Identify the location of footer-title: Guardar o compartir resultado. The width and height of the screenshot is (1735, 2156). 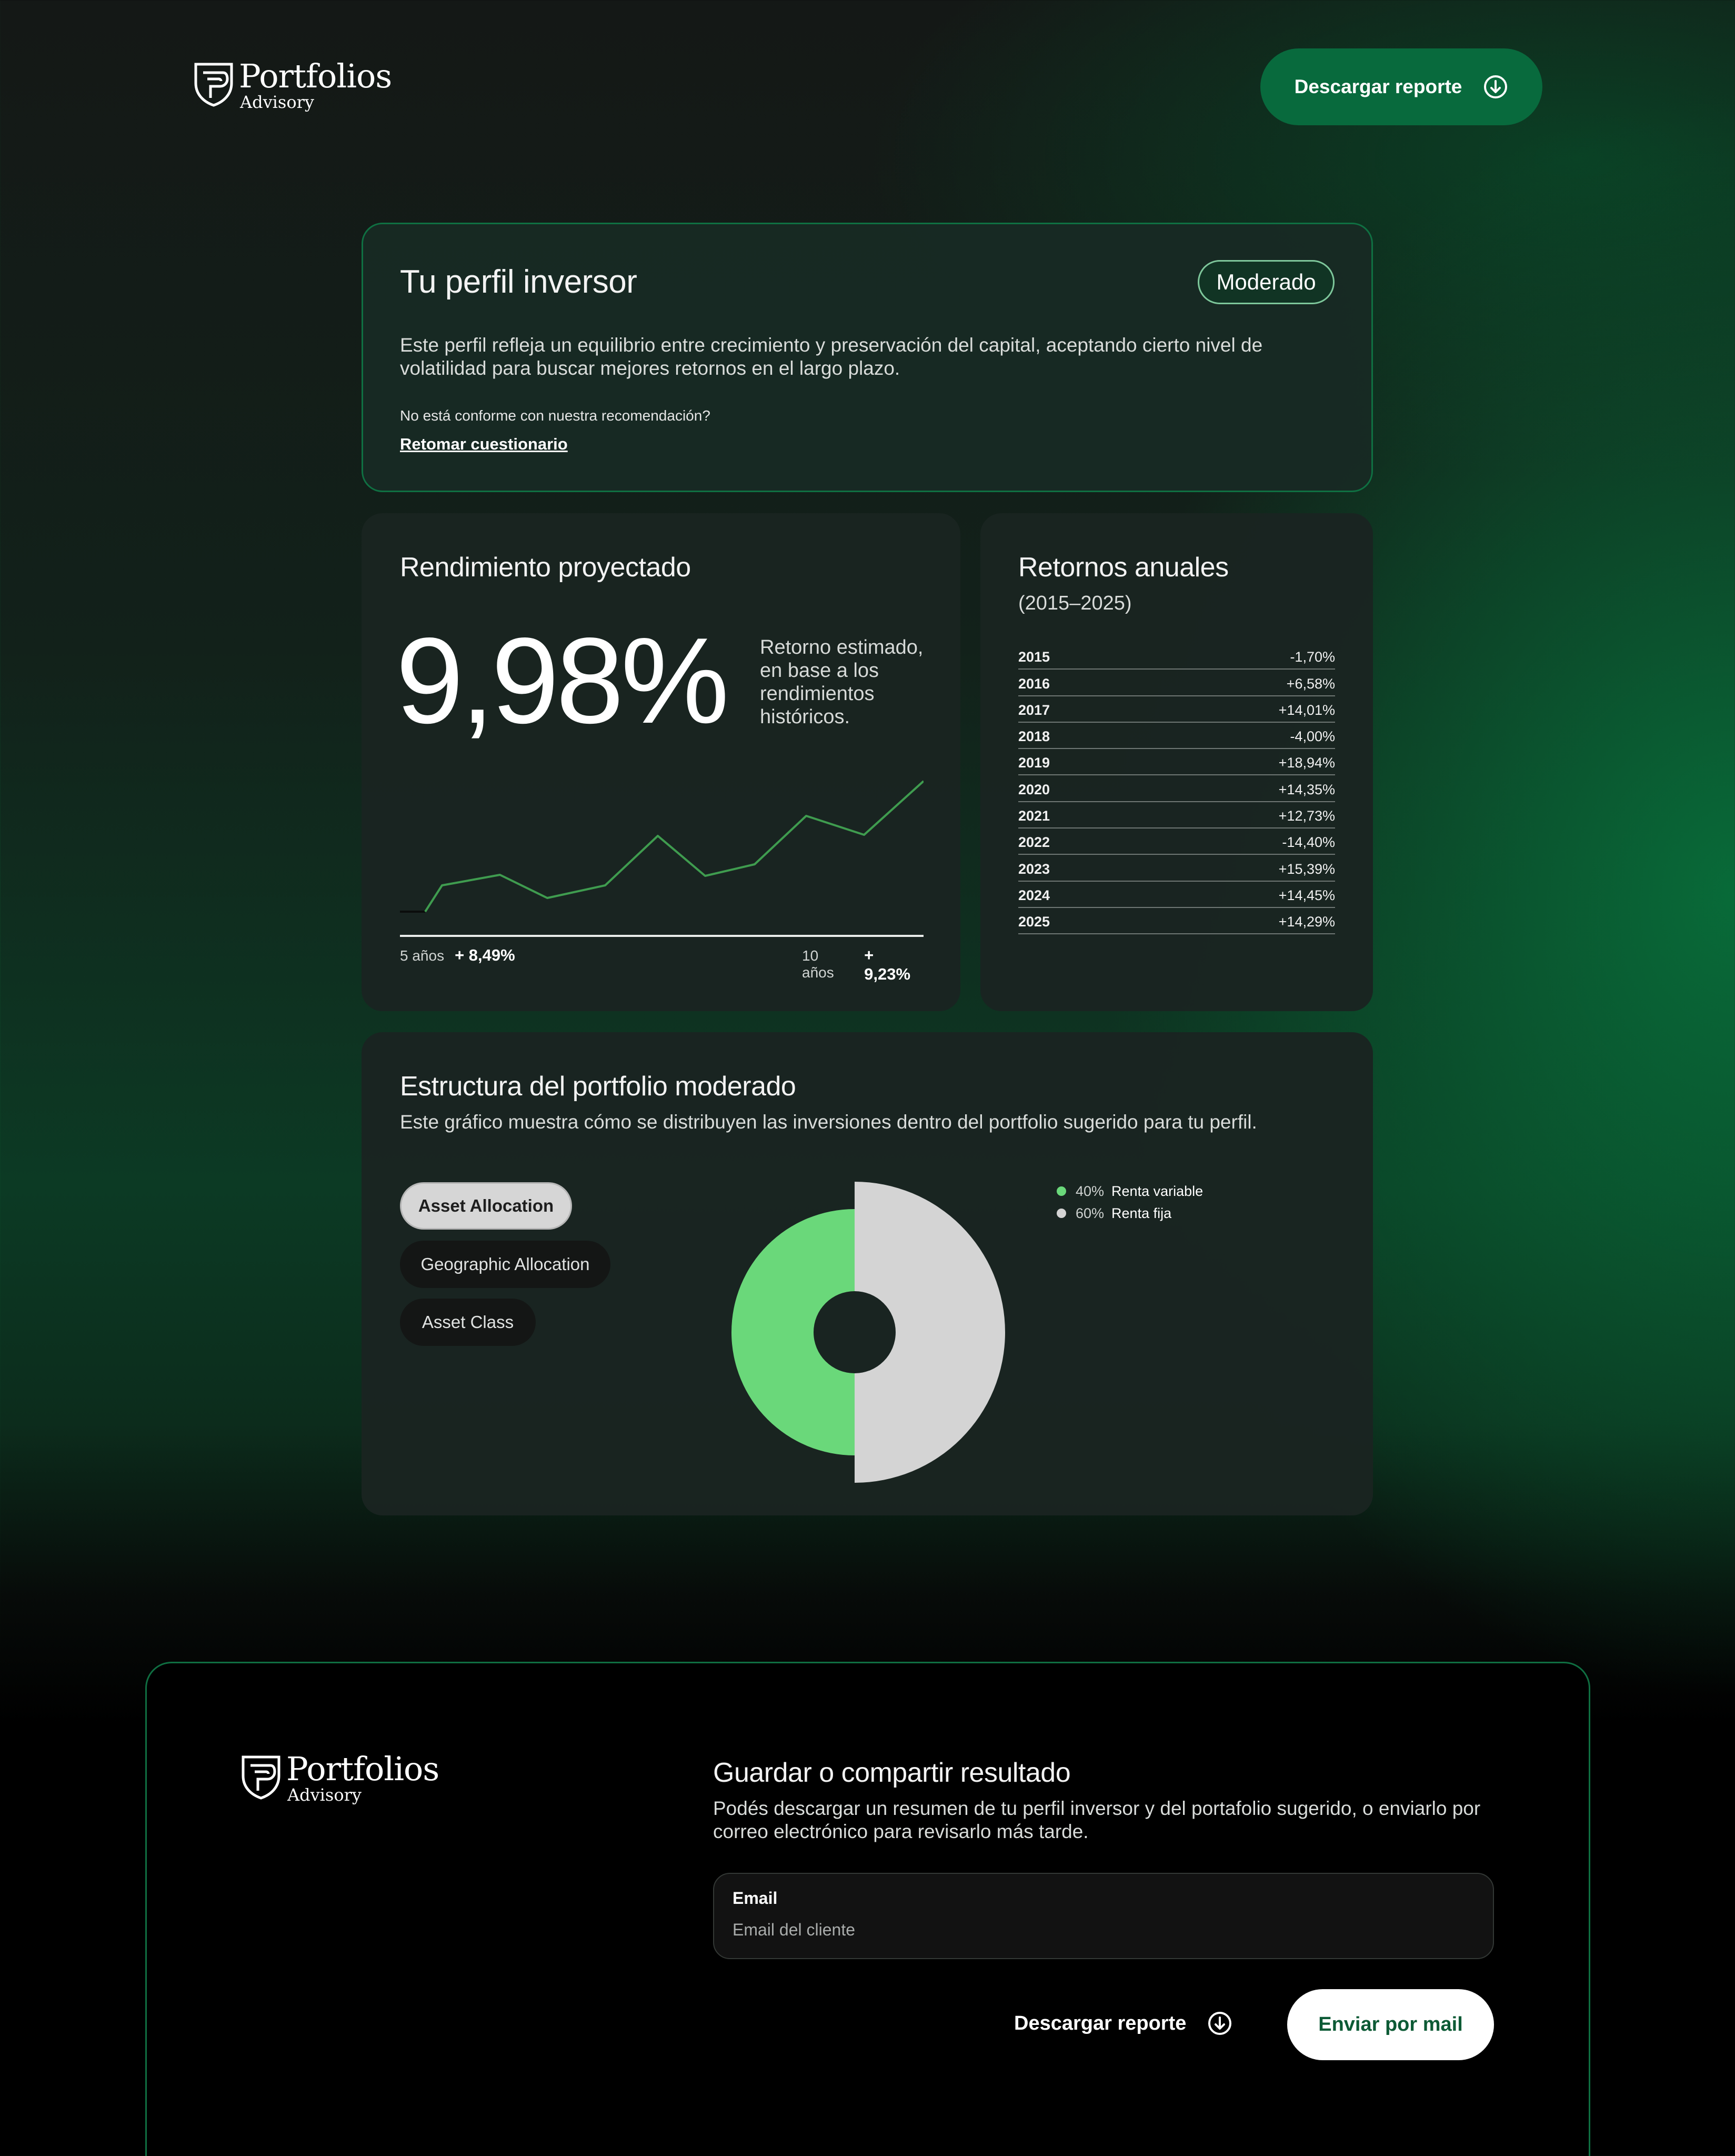
(892, 1773).